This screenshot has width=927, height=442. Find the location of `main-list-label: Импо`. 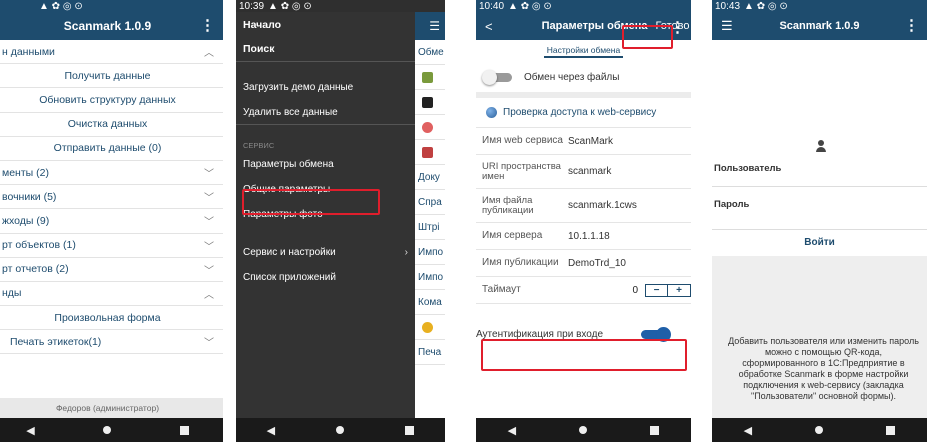

main-list-label: Импо is located at coordinates (431, 252).